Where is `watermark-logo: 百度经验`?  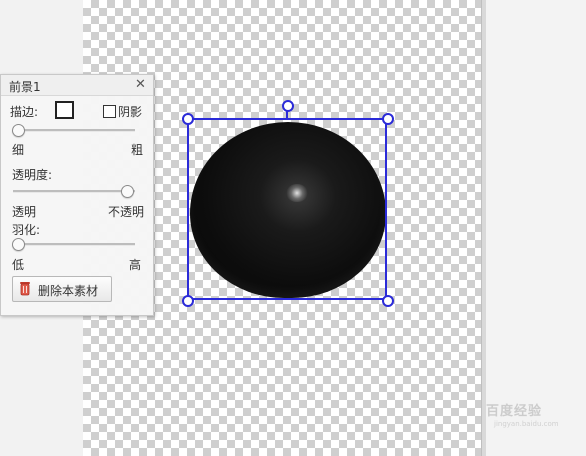 watermark-logo: 百度经验 is located at coordinates (514, 411).